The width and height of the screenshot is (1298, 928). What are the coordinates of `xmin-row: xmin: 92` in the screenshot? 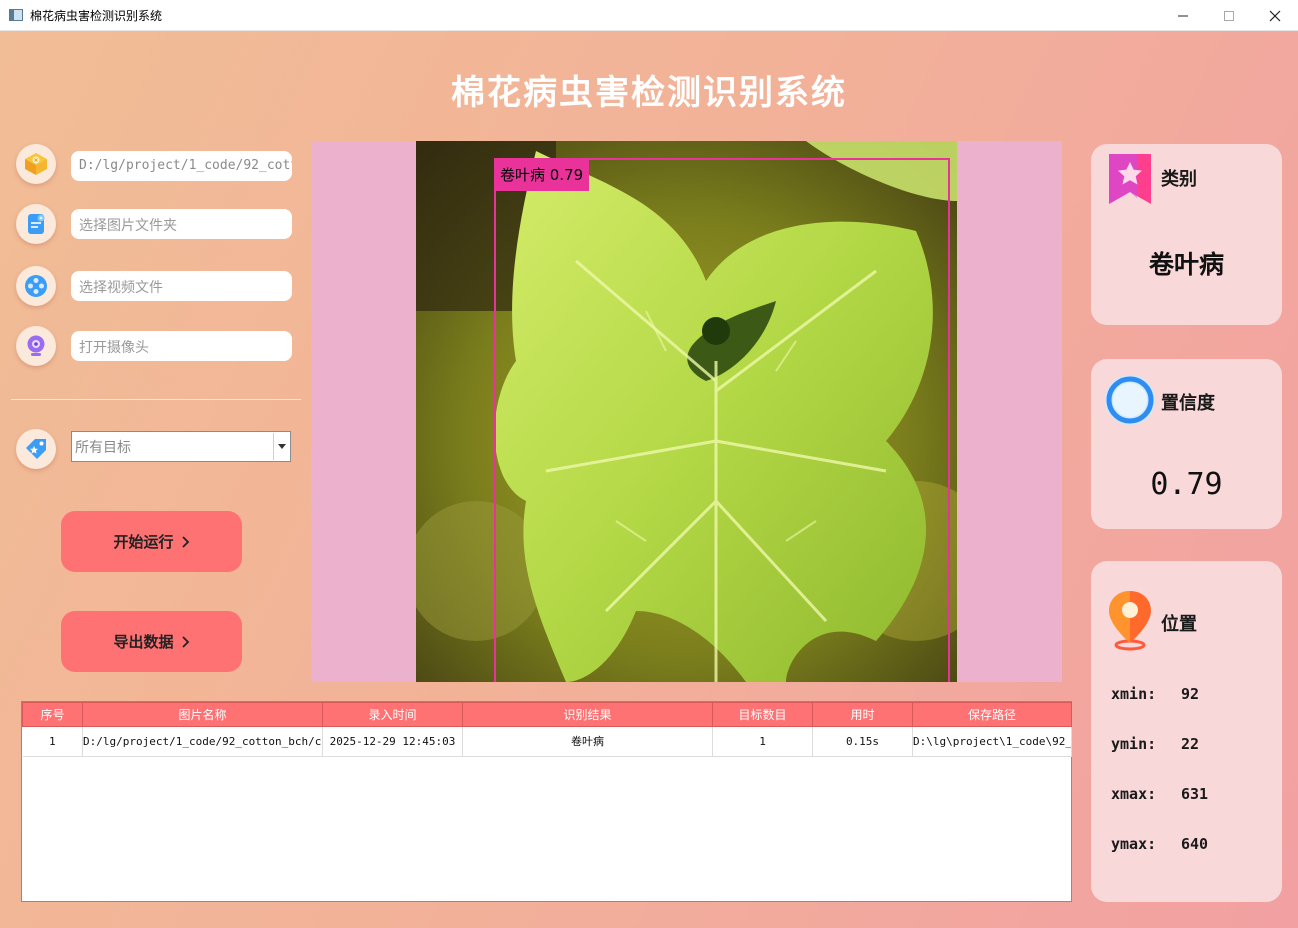 It's located at (1155, 694).